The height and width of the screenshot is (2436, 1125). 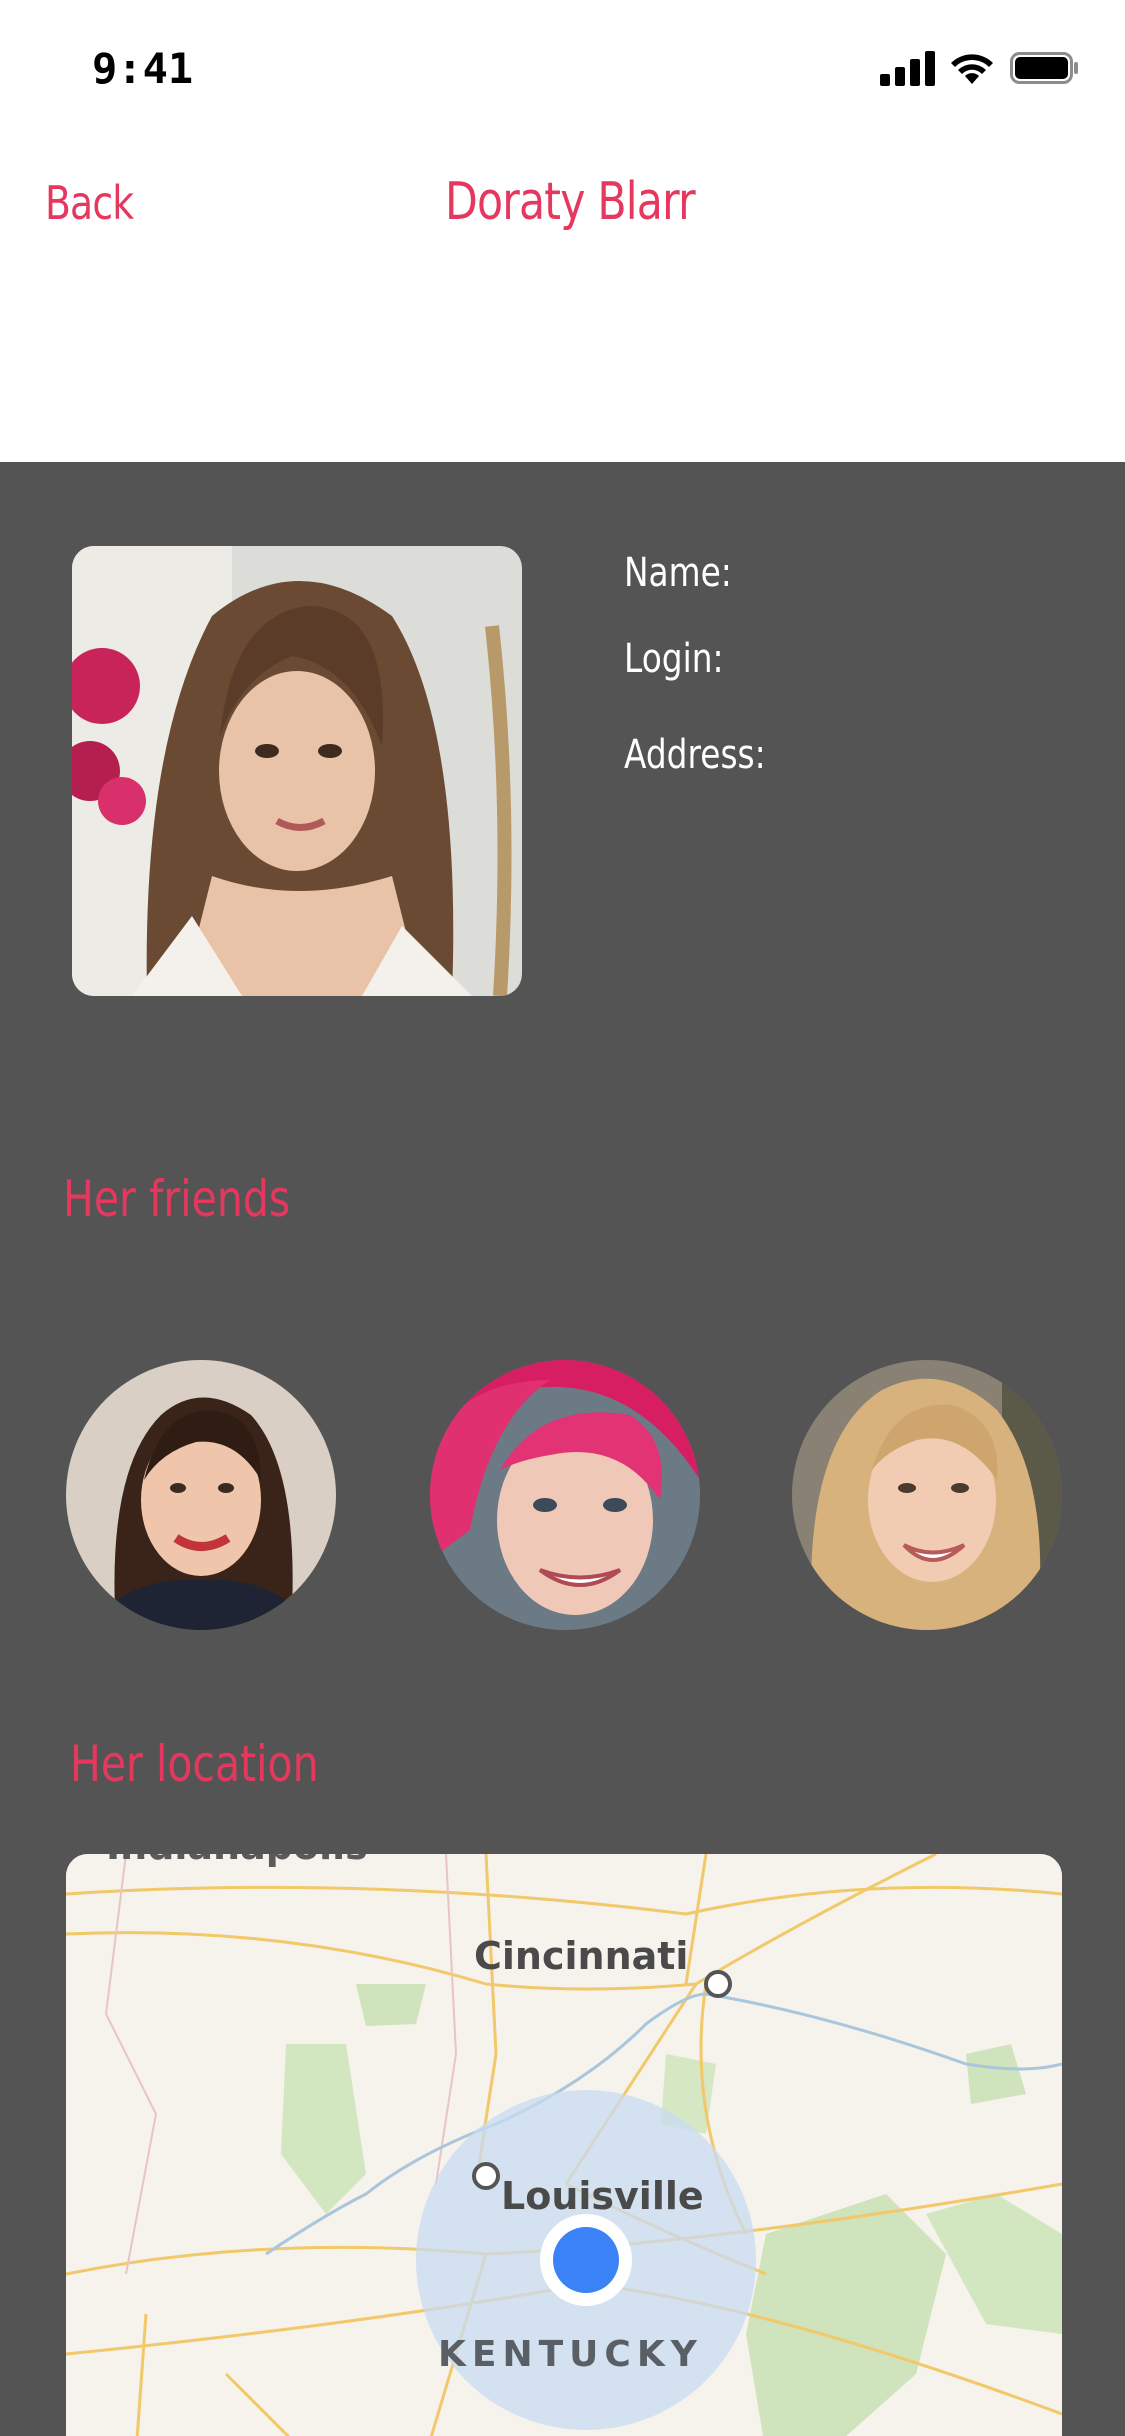 What do you see at coordinates (581, 1956) in the screenshot?
I see `map-label-cincinnati: Cincinnati` at bounding box center [581, 1956].